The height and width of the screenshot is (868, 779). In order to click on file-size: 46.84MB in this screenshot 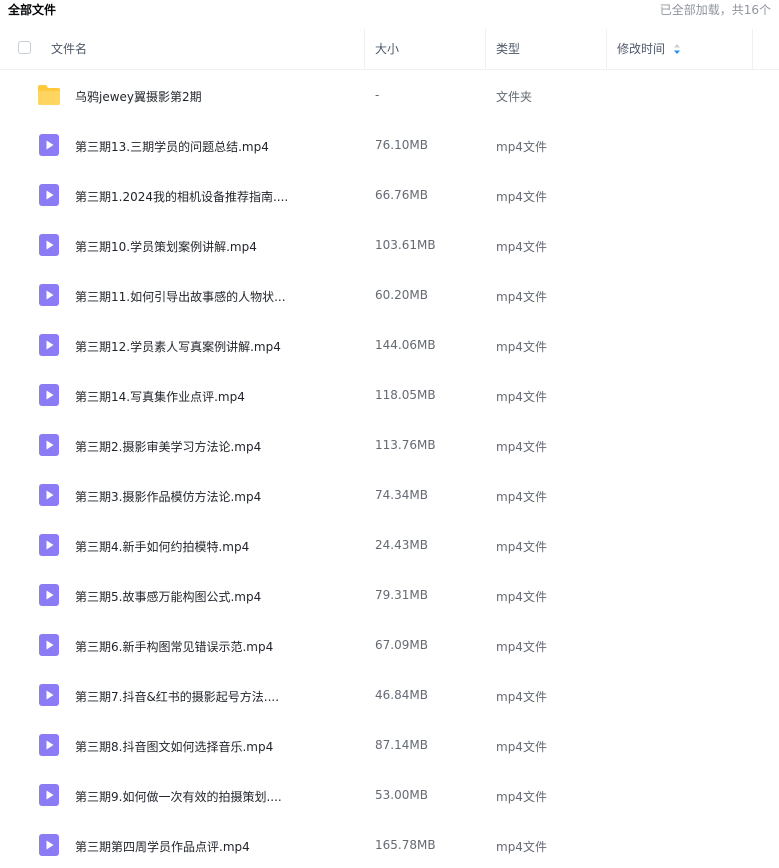, I will do `click(401, 695)`.